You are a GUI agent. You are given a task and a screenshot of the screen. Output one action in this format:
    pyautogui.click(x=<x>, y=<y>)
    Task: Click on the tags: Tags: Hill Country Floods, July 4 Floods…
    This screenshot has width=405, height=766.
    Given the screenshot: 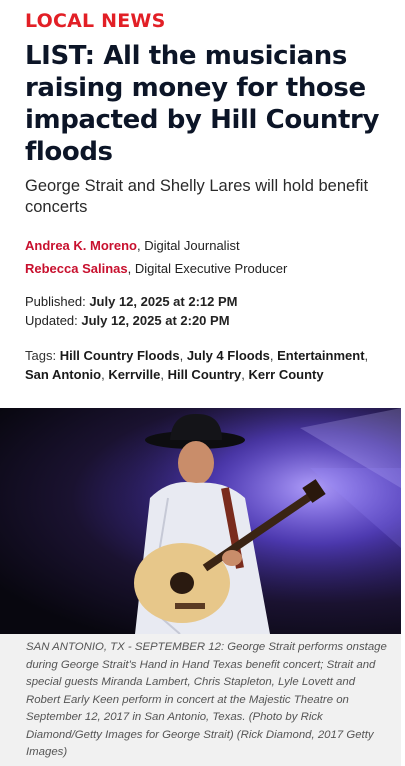 What is the action you would take?
    pyautogui.click(x=197, y=365)
    